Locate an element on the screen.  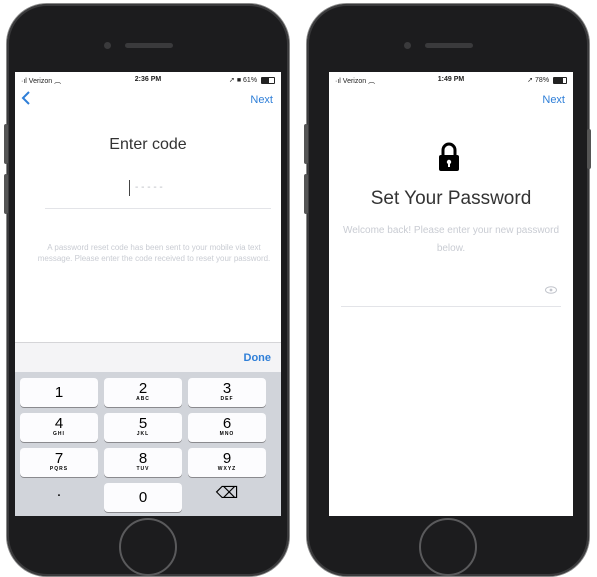
done-button: Done is located at coordinates (258, 358).